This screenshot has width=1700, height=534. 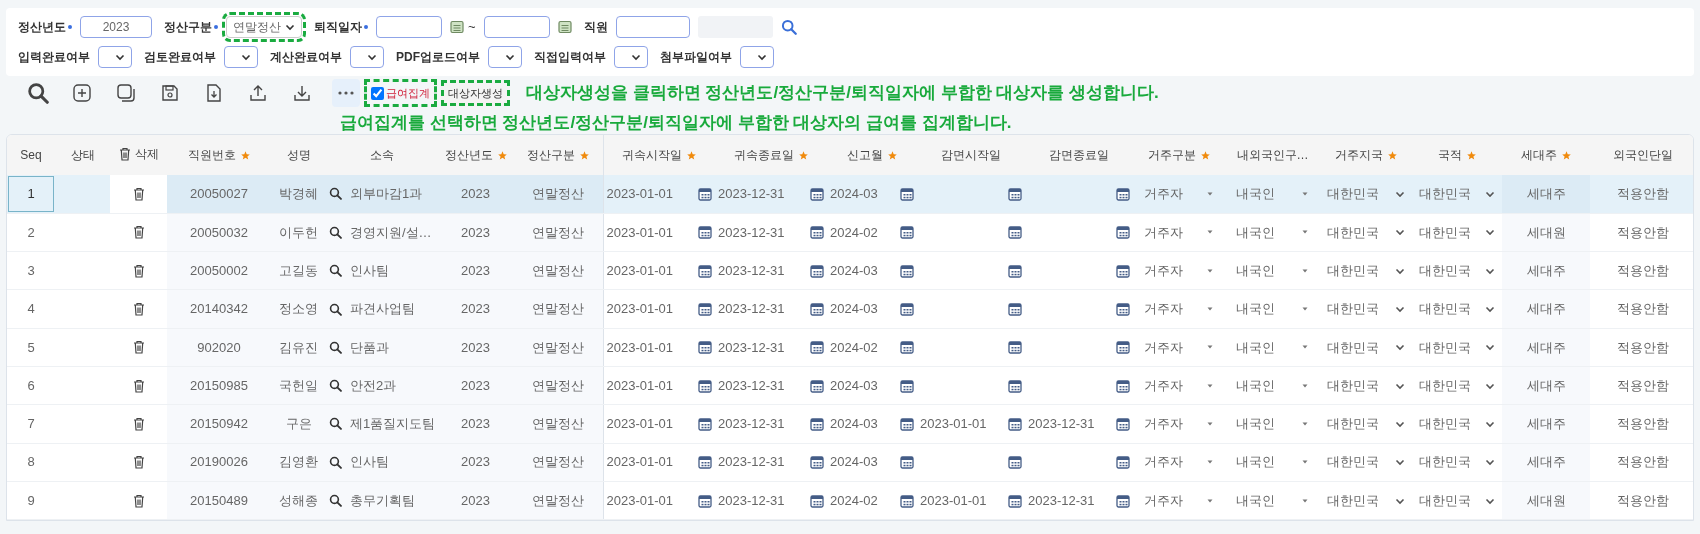 What do you see at coordinates (850, 500) in the screenshot?
I see `table-row: 9 20150489 성해종 총무기획팀 2023 연말정산 2023-01-01 2023-12-31 2024-02 2023-01-01 2023-12-31 거주자 내국인 대한민국 대한민국 세대원 적용안함` at bounding box center [850, 500].